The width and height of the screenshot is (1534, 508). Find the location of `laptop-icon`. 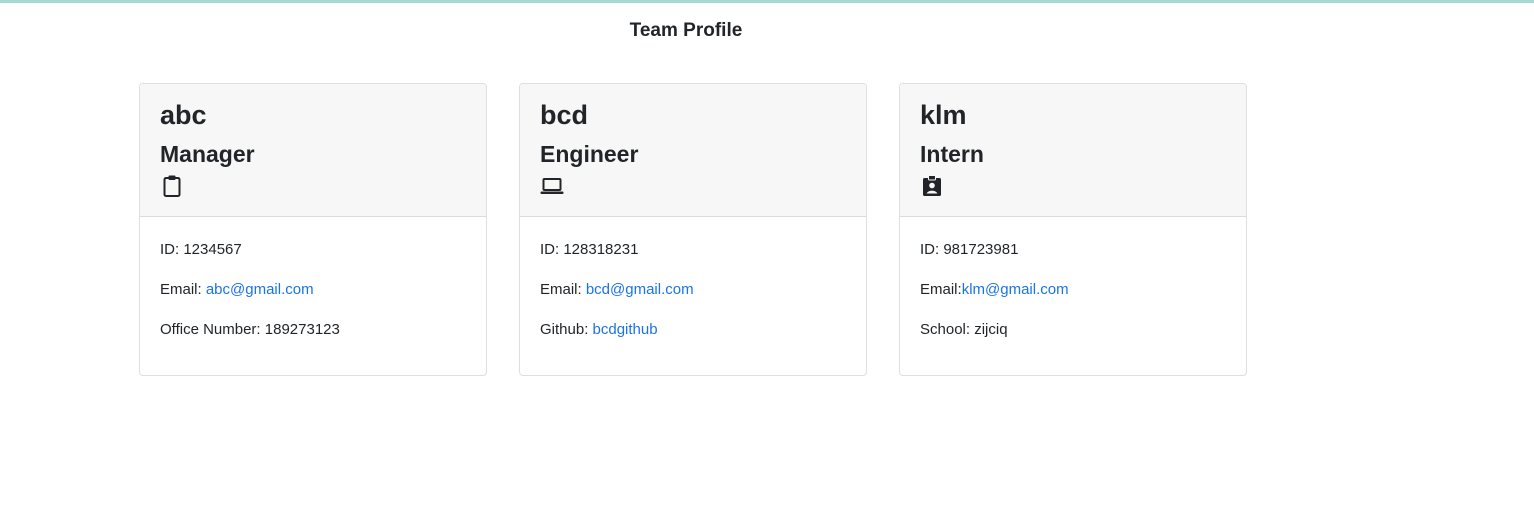

laptop-icon is located at coordinates (552, 186).